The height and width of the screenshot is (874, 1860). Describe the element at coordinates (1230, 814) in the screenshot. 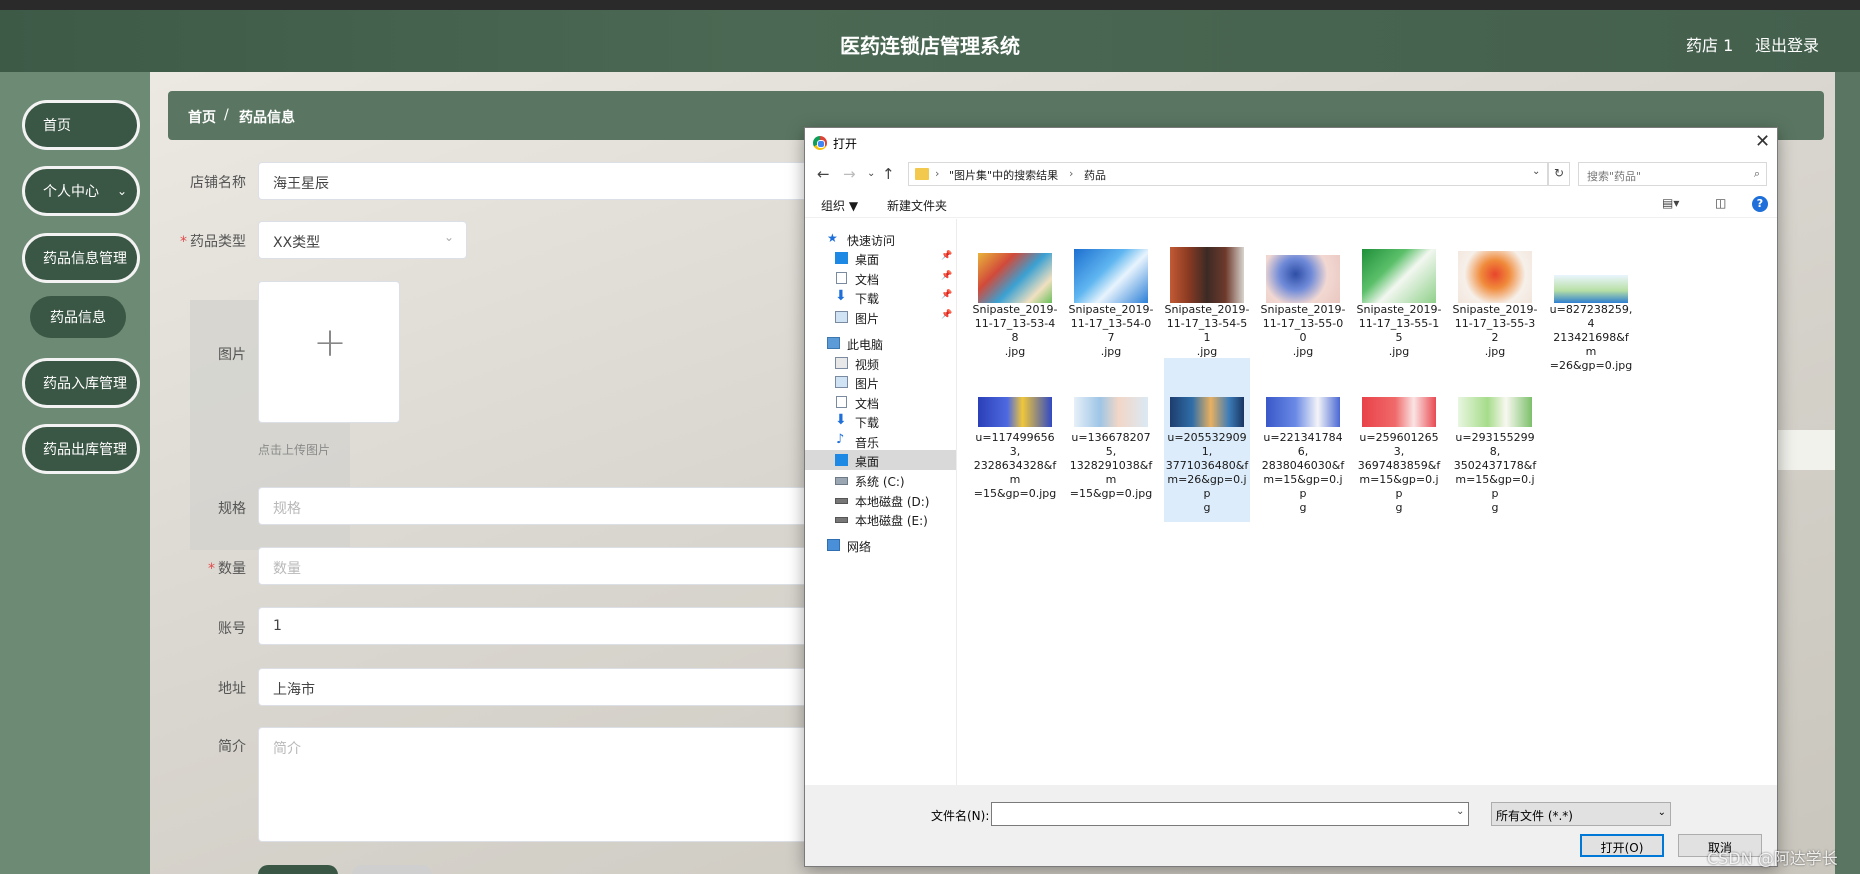

I see `filename-input: ⌄` at that location.